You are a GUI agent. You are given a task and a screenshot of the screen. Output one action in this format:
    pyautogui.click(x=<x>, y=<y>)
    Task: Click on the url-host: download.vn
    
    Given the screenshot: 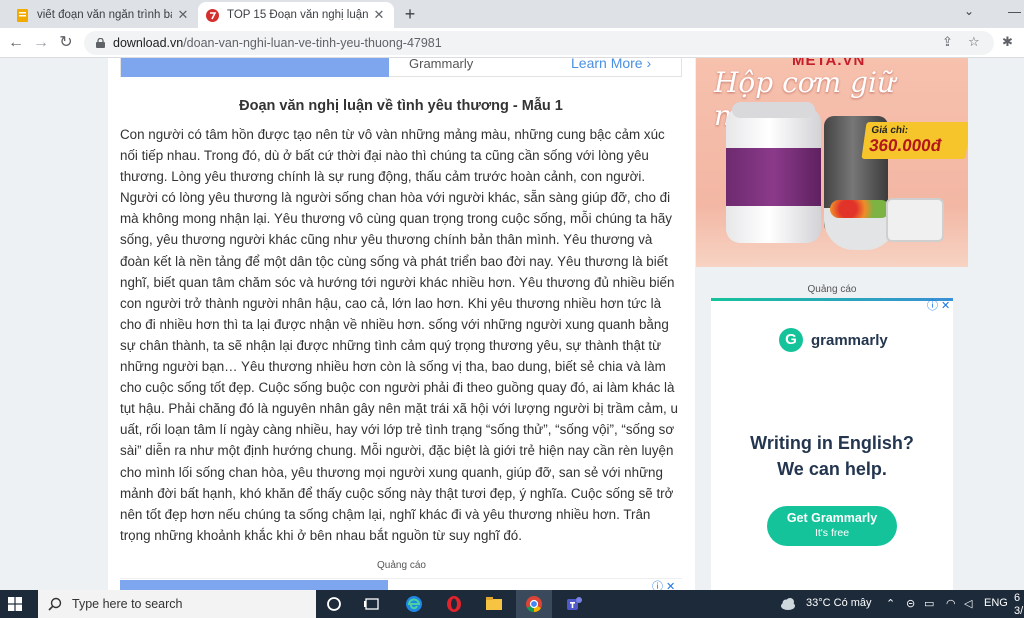 What is the action you would take?
    pyautogui.click(x=148, y=43)
    